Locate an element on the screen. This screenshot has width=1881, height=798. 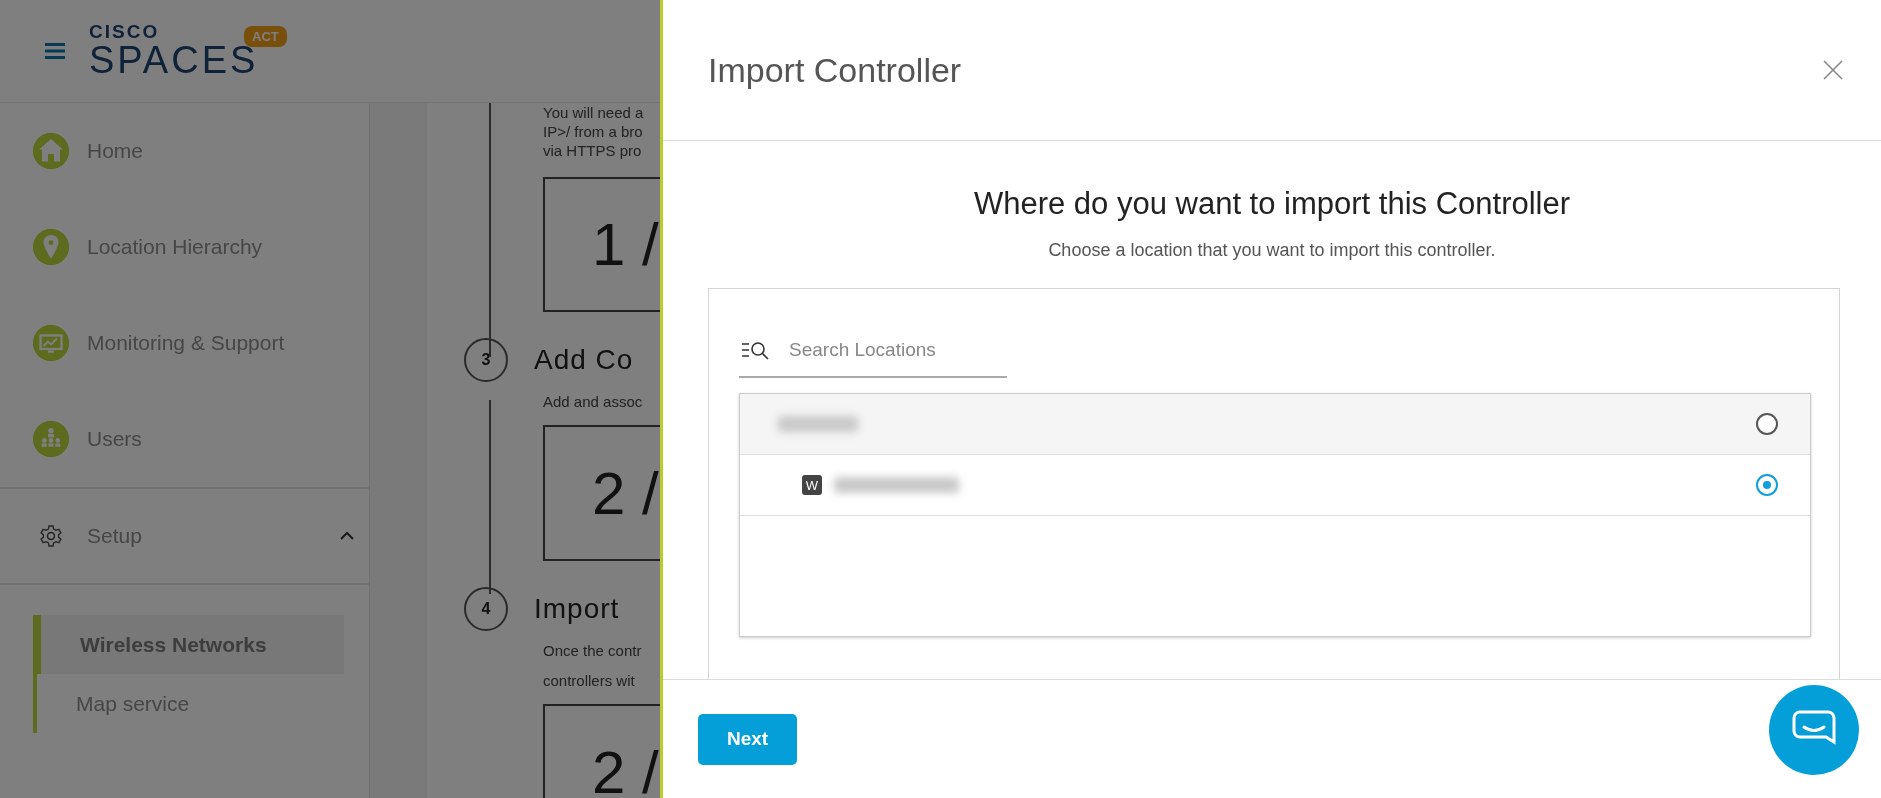
menu-icon is located at coordinates (55, 51).